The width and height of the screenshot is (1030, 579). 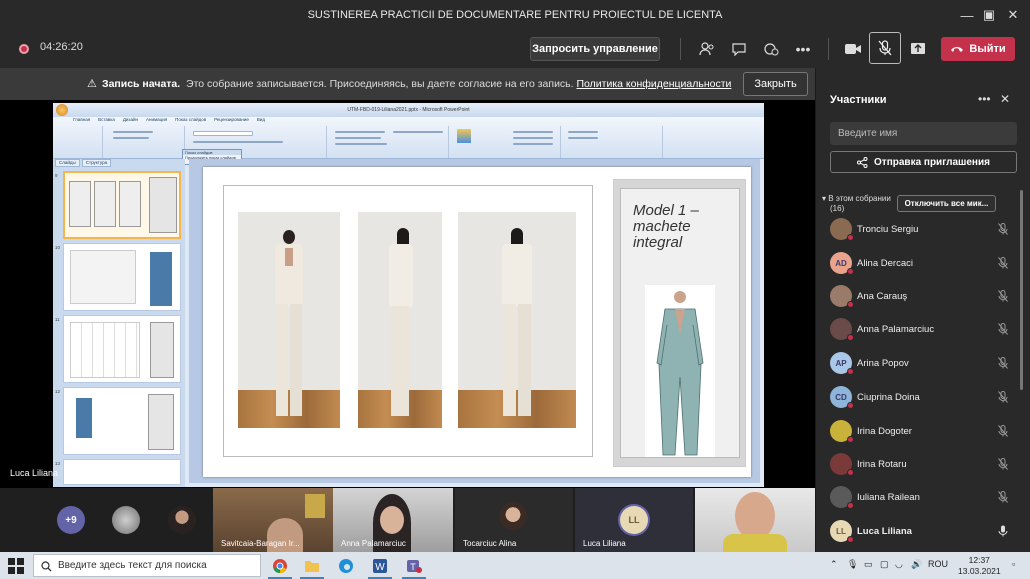 What do you see at coordinates (679, 323) in the screenshot?
I see `model-panel: Model 1 – machete integral` at bounding box center [679, 323].